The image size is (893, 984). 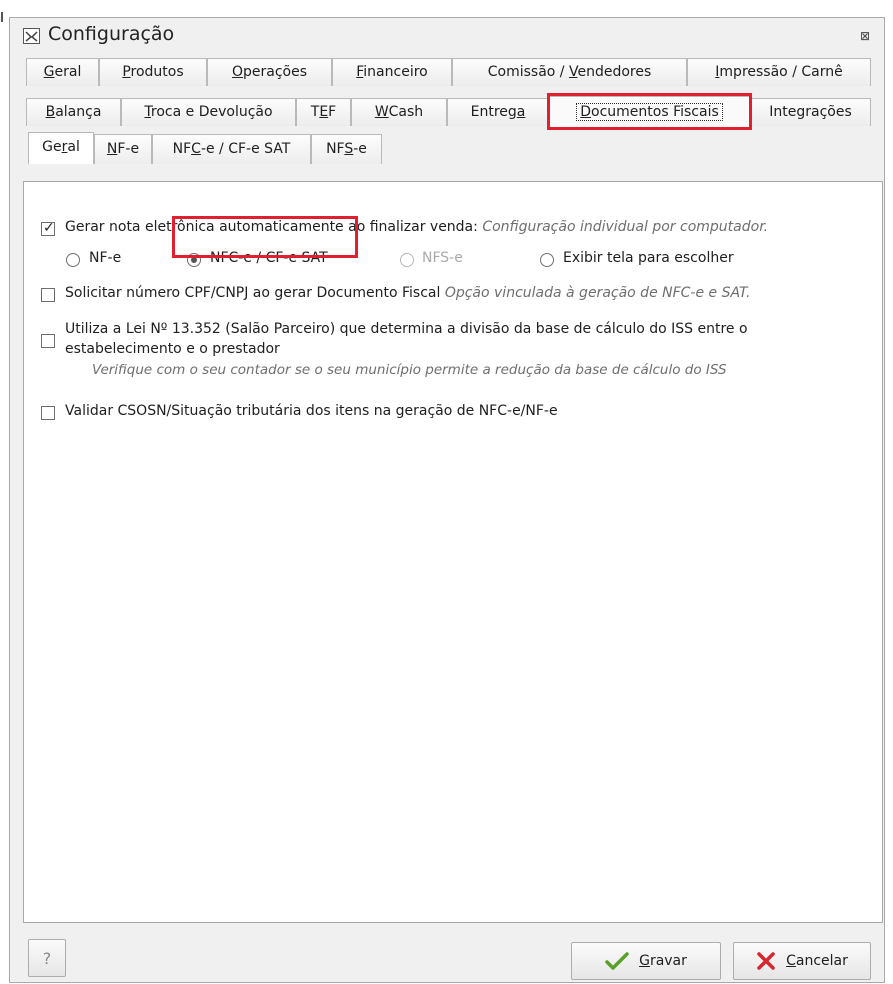 I want to click on radio-nfse, so click(x=407, y=260).